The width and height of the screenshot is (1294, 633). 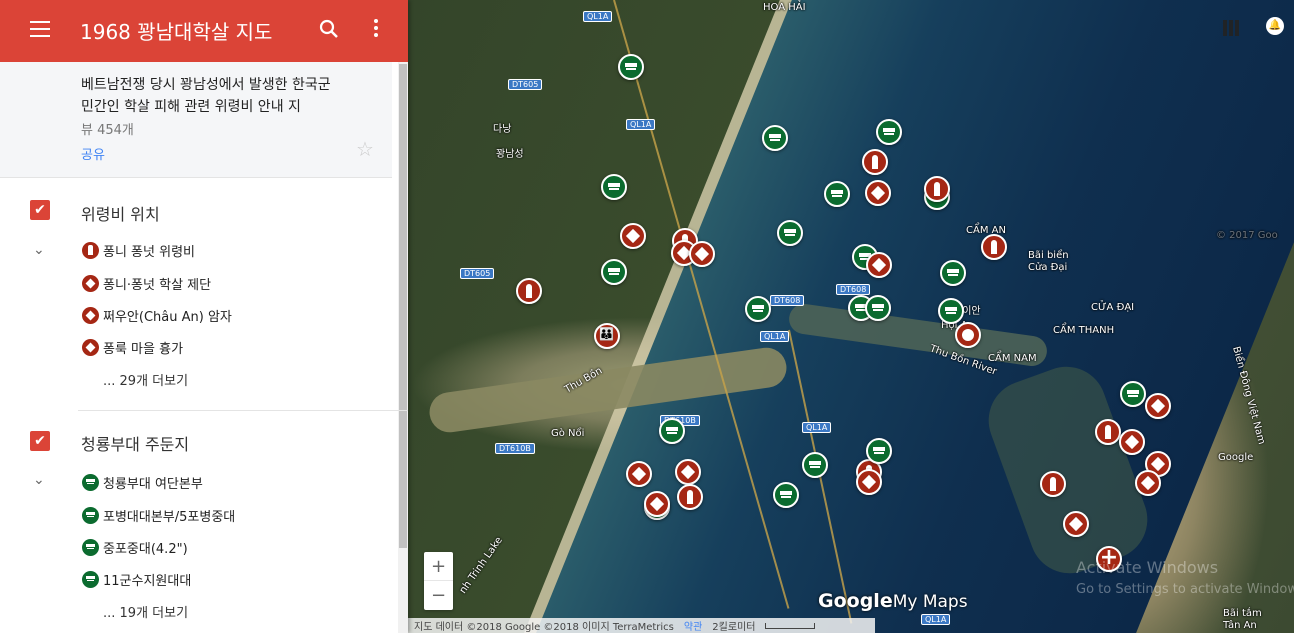 I want to click on apps-icon, so click(x=1231, y=28).